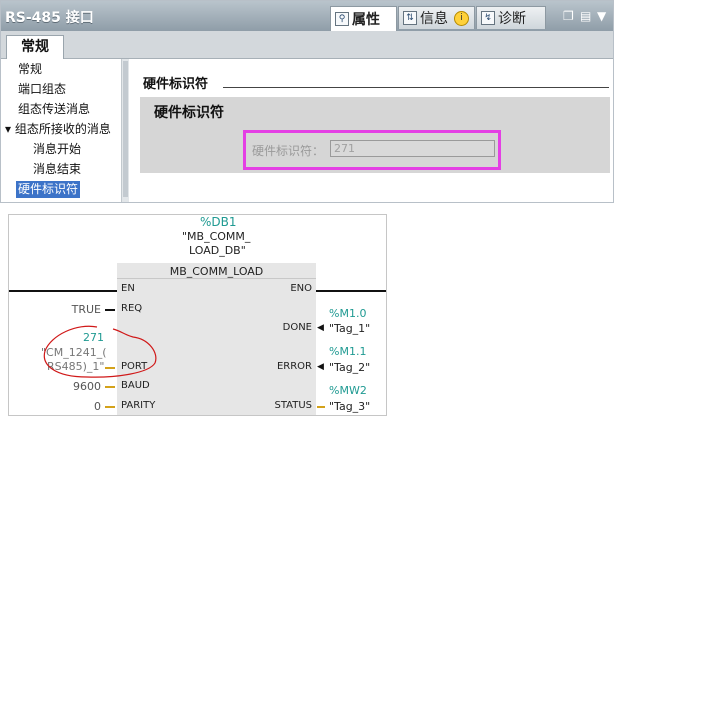 The height and width of the screenshot is (702, 723). I want to click on pin-parity: PARITY, so click(138, 405).